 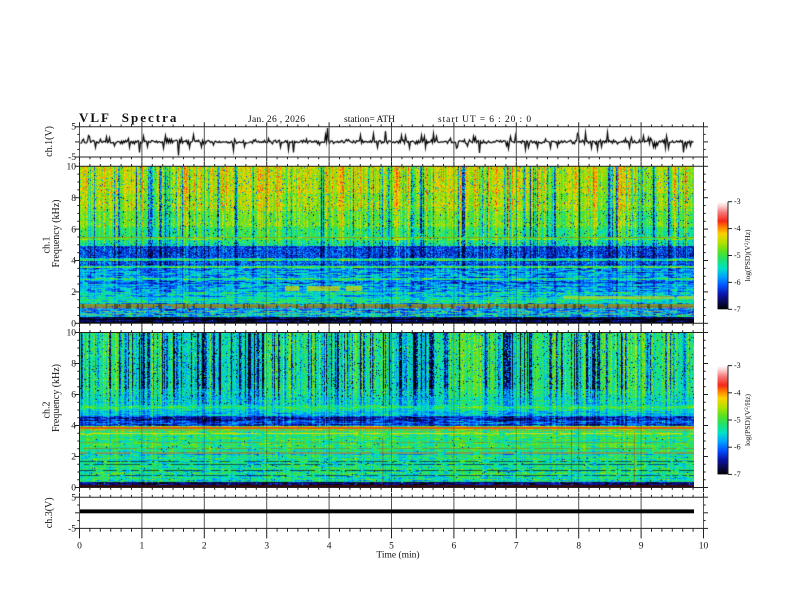 What do you see at coordinates (142, 546) in the screenshot?
I see `svg-text: 1` at bounding box center [142, 546].